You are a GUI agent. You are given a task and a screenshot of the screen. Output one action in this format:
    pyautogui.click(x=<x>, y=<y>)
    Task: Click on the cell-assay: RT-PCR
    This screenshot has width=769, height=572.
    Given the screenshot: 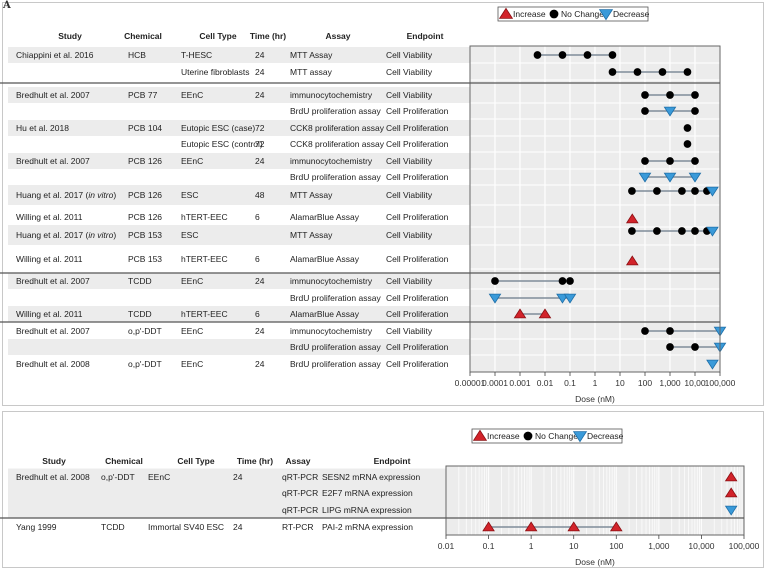 What is the action you would take?
    pyautogui.click(x=298, y=527)
    